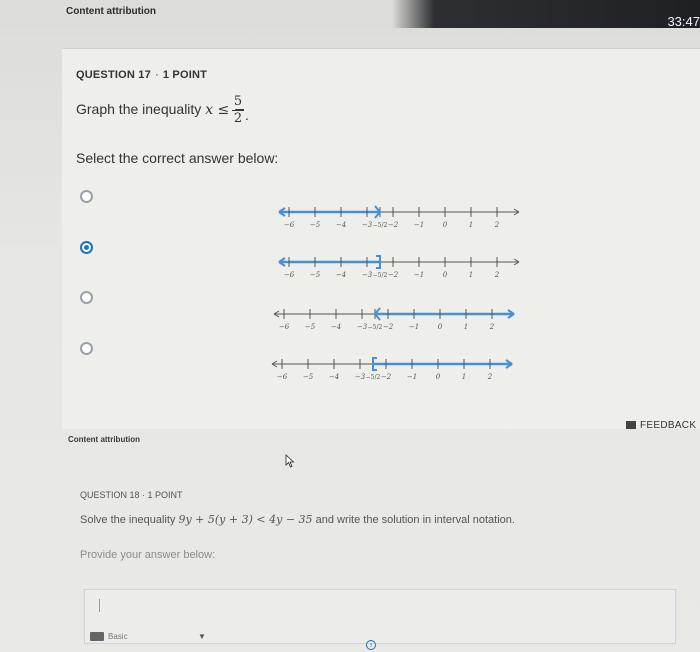  Describe the element at coordinates (185, 75) in the screenshot. I see `question-points: 1 POINT` at that location.